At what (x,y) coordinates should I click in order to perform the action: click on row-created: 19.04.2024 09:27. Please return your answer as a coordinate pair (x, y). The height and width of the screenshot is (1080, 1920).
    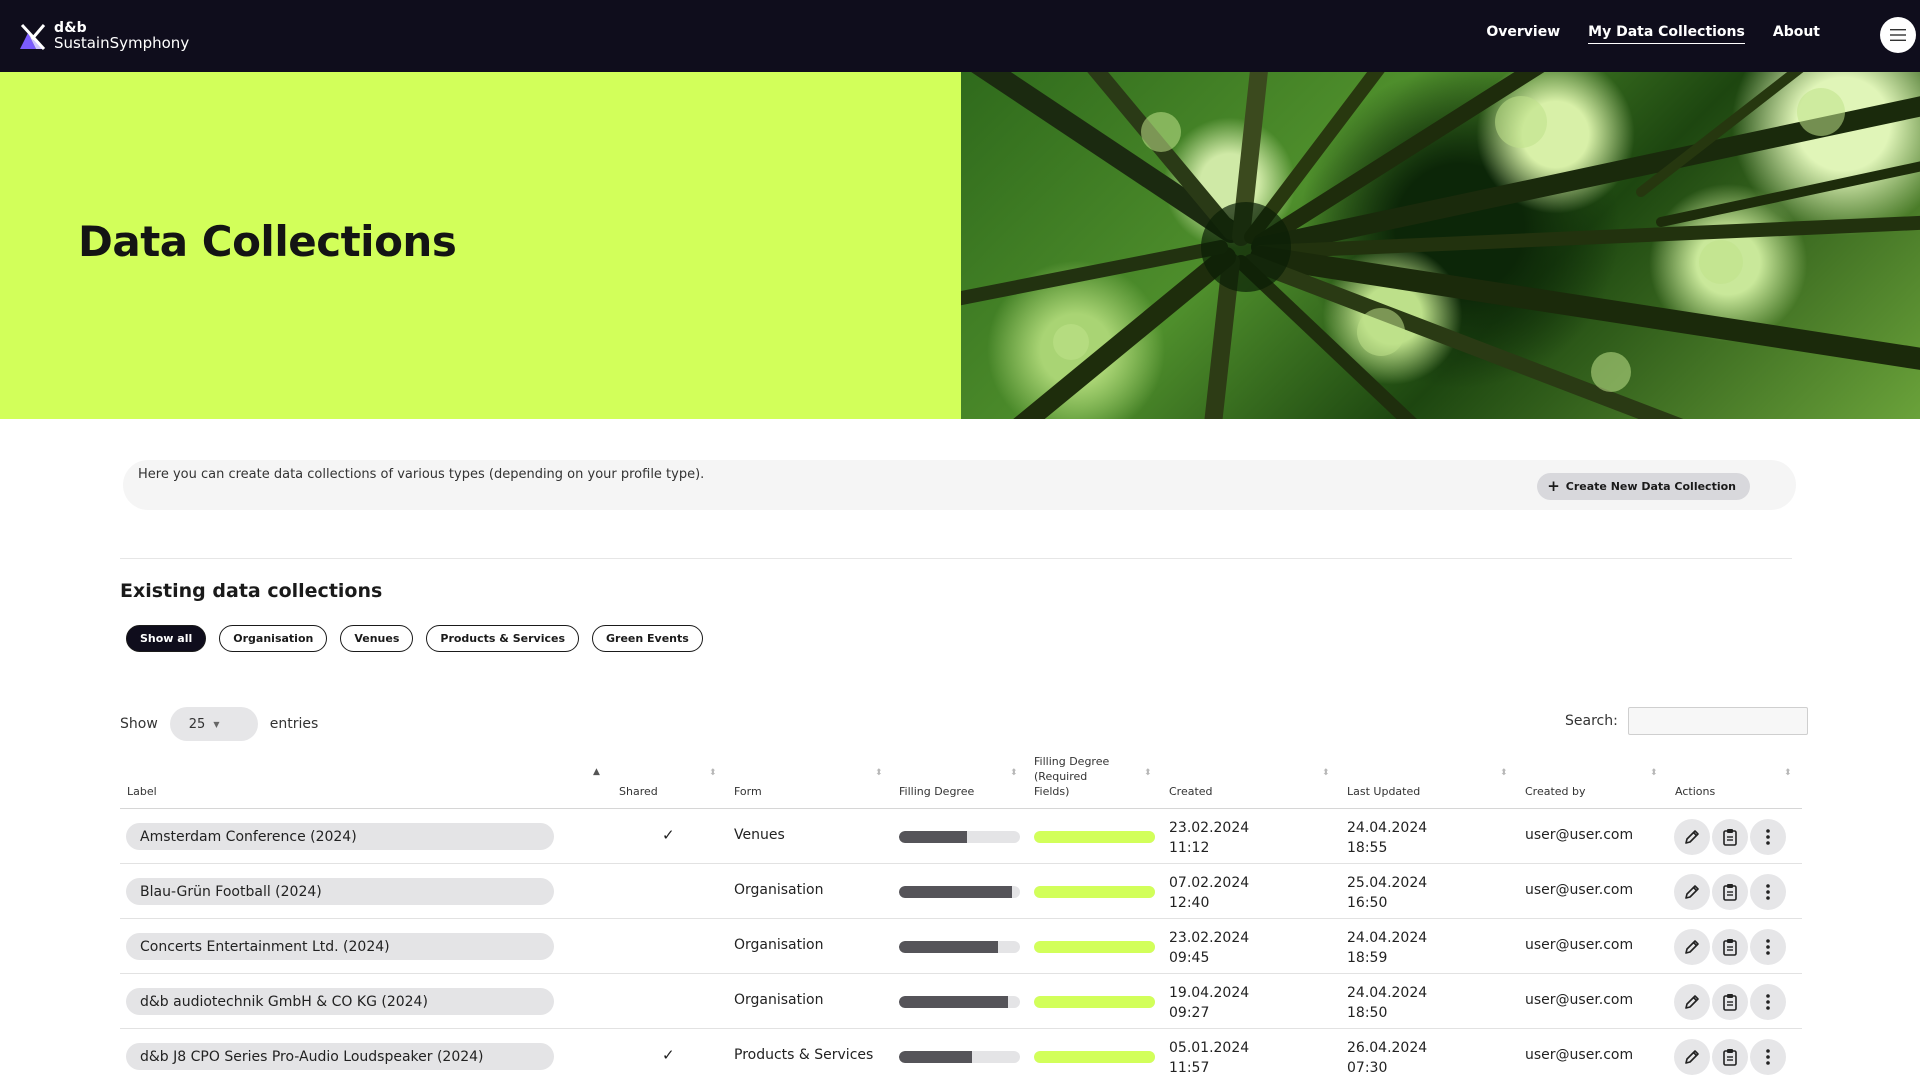
    Looking at the image, I should click on (1209, 1003).